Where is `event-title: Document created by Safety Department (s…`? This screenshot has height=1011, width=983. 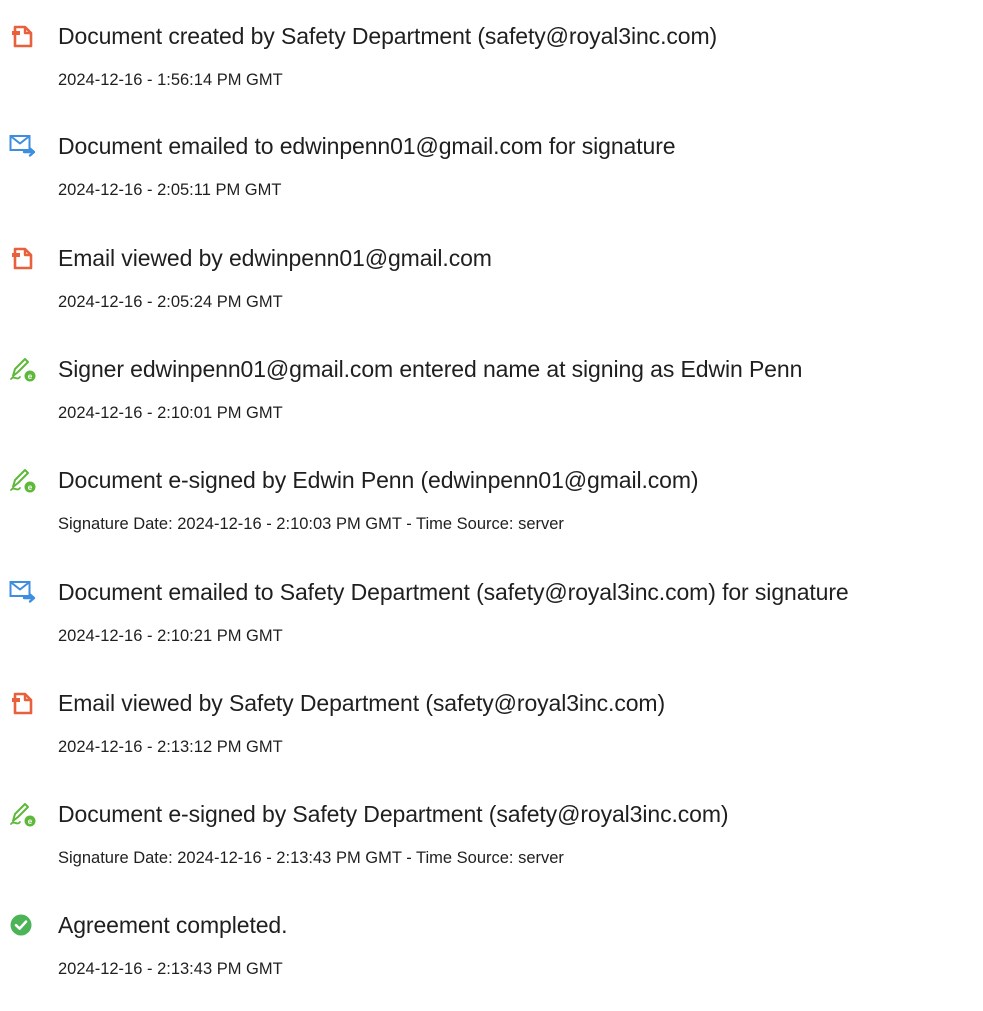 event-title: Document created by Safety Department (s… is located at coordinates (388, 36).